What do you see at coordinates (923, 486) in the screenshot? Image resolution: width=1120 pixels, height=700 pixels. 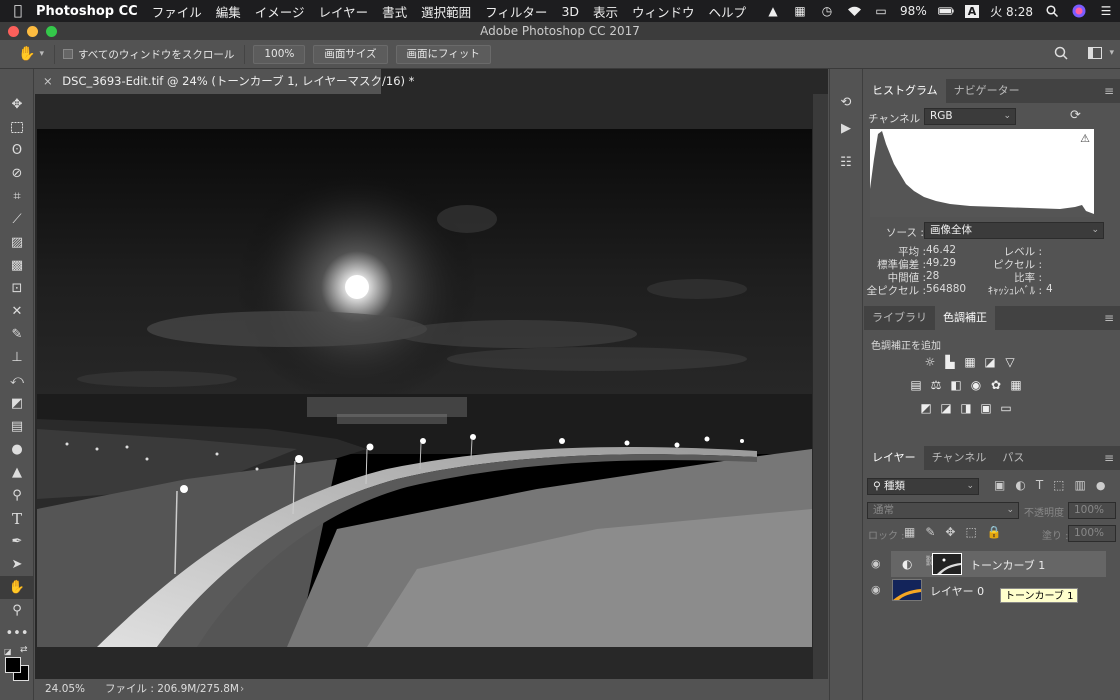 I see `layer-filter-select: ⚲ 種類 ⌄` at bounding box center [923, 486].